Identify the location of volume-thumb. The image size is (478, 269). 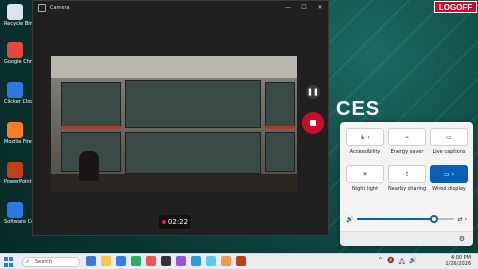
(434, 219).